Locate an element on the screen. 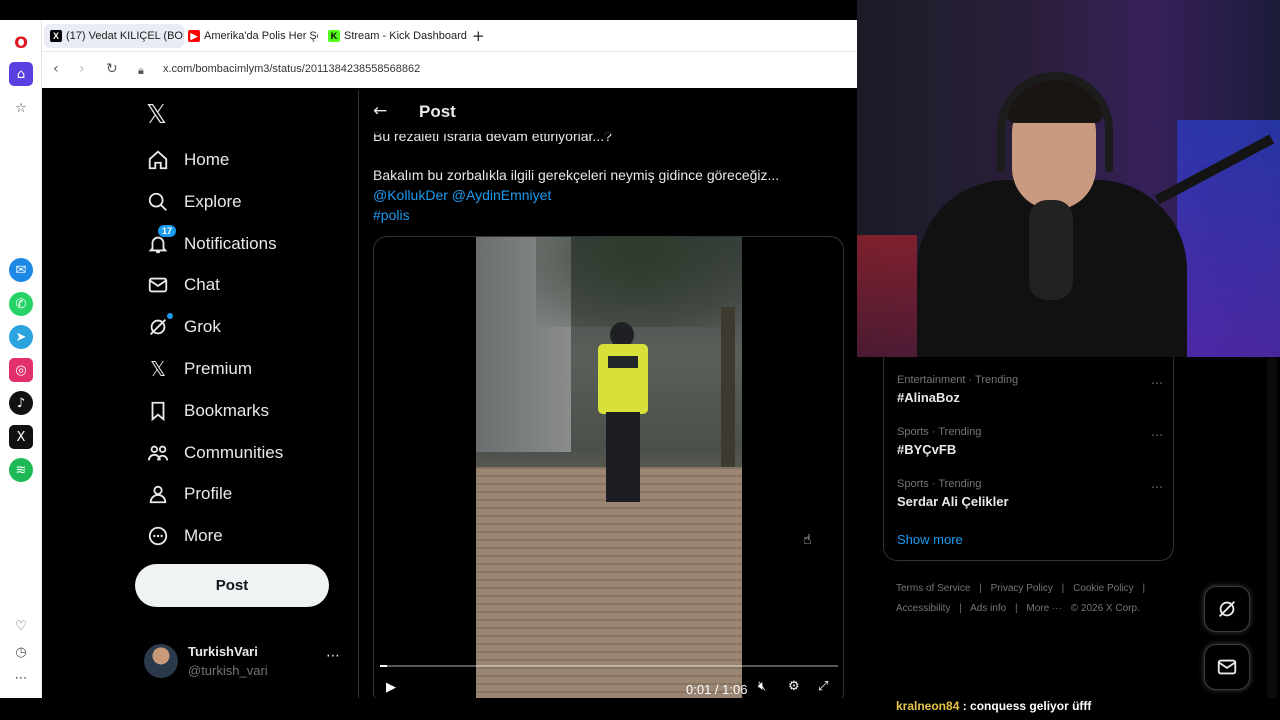  chat-message: : conquess geliyor üfff is located at coordinates (1025, 706).